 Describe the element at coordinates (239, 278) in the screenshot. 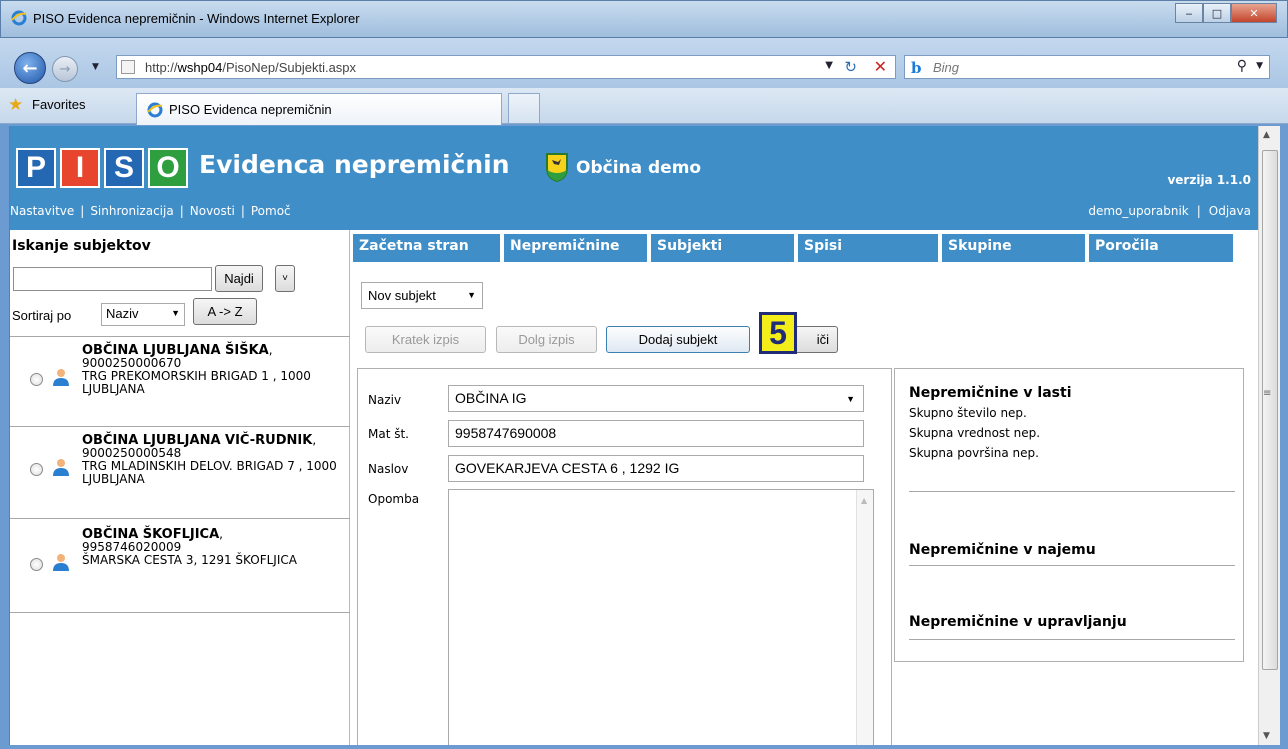

I see `find-button: Najdi` at that location.